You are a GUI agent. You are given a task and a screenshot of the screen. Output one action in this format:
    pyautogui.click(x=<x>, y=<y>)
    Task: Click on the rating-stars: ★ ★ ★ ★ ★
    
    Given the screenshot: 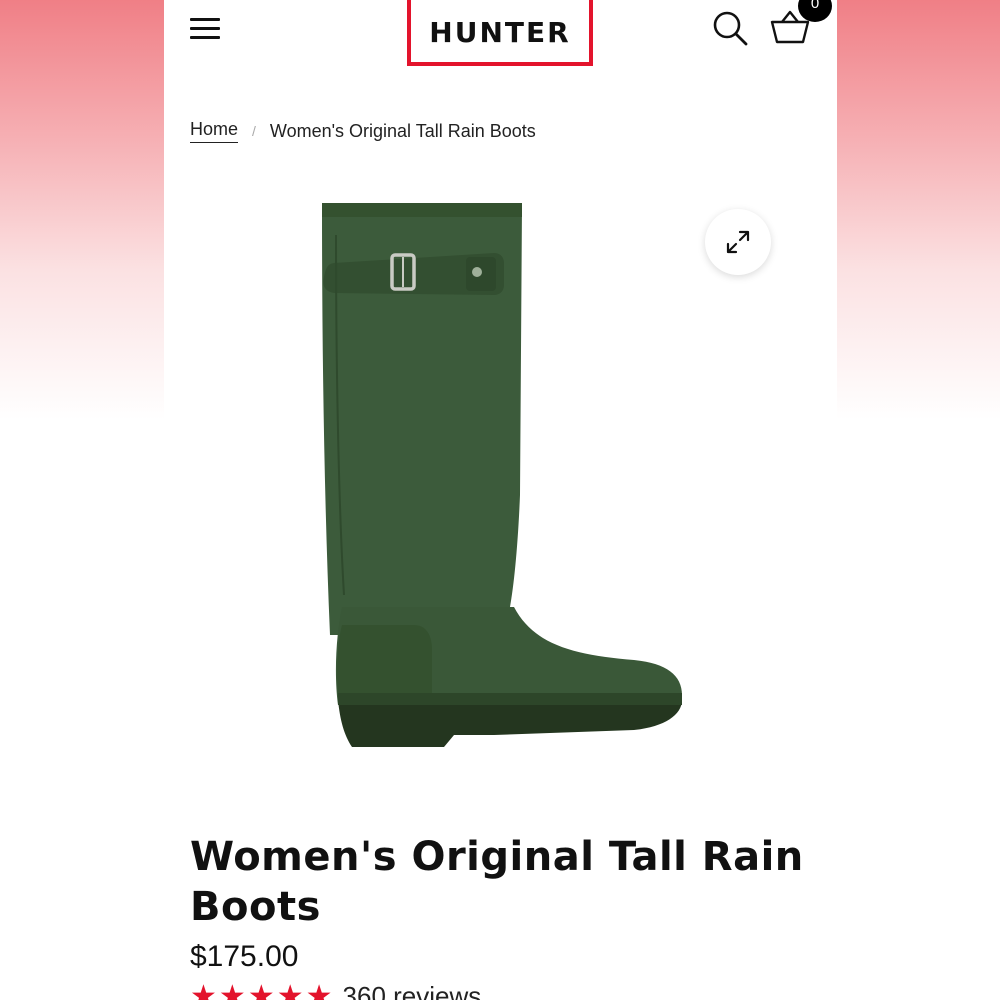 What is the action you would take?
    pyautogui.click(x=261, y=989)
    